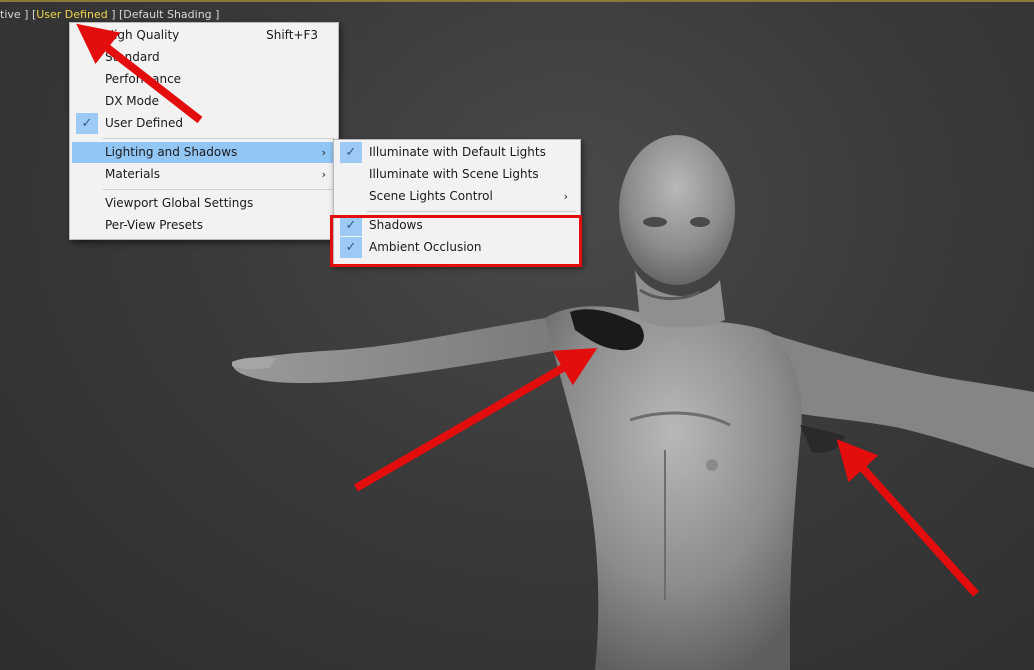  I want to click on annotation-arrow-armpit, so click(907, 518).